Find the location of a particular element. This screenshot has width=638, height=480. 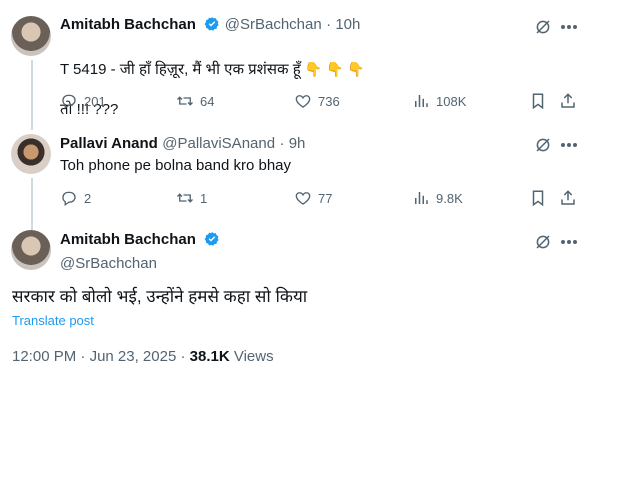

tweet-header: Amitabh Bachchan @SrBachchan · 10h is located at coordinates (210, 26).